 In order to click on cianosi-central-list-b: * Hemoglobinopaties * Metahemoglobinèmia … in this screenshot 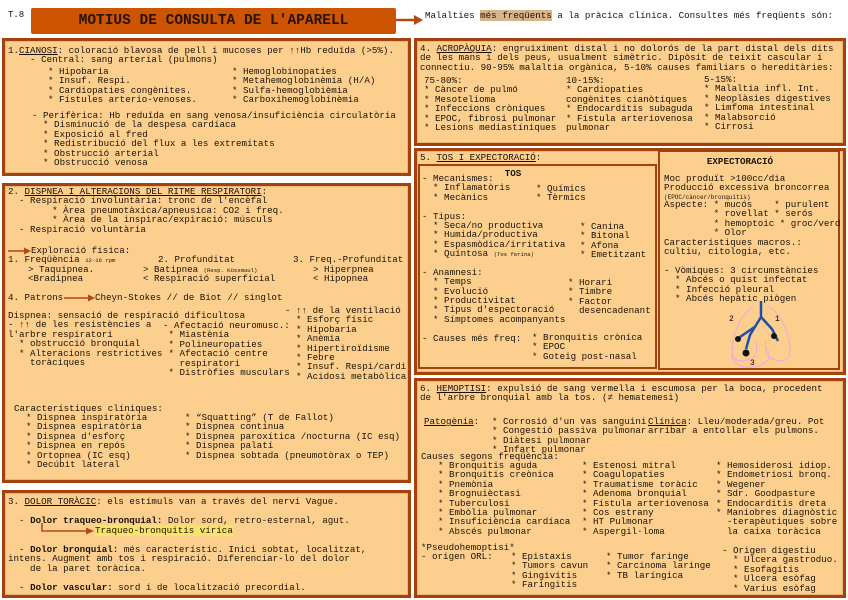, I will do `click(303, 86)`.